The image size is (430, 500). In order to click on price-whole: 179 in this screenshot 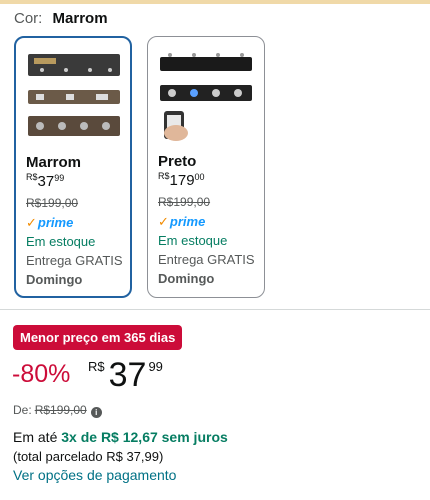, I will do `click(182, 180)`.